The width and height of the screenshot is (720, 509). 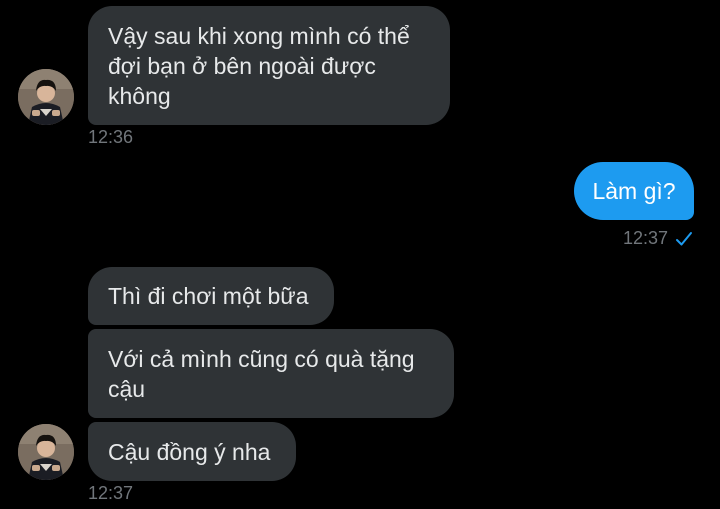 I want to click on message-text-line: Vậy sau khi xong mình có thể, so click(x=259, y=35).